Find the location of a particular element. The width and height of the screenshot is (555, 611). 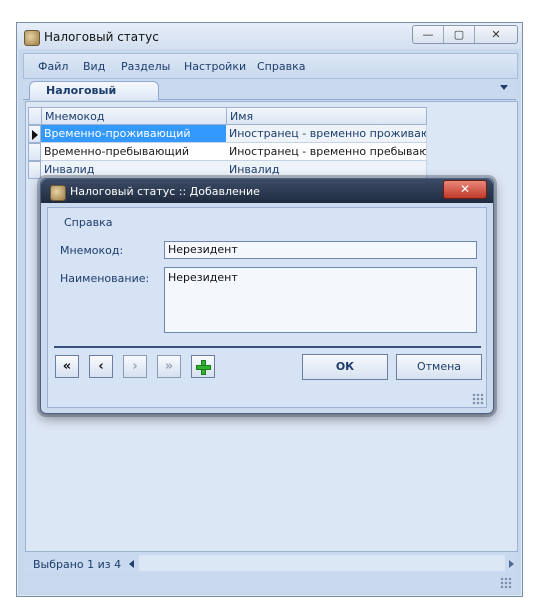

current-row-icon is located at coordinates (35, 135).